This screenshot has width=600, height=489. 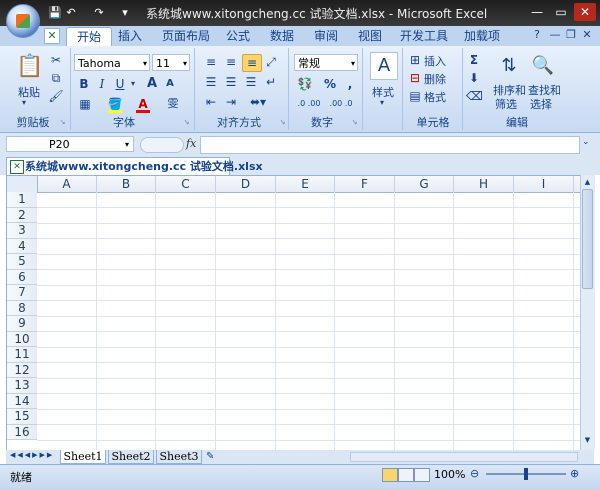 I want to click on align-center-icon: ☰, so click(x=231, y=82).